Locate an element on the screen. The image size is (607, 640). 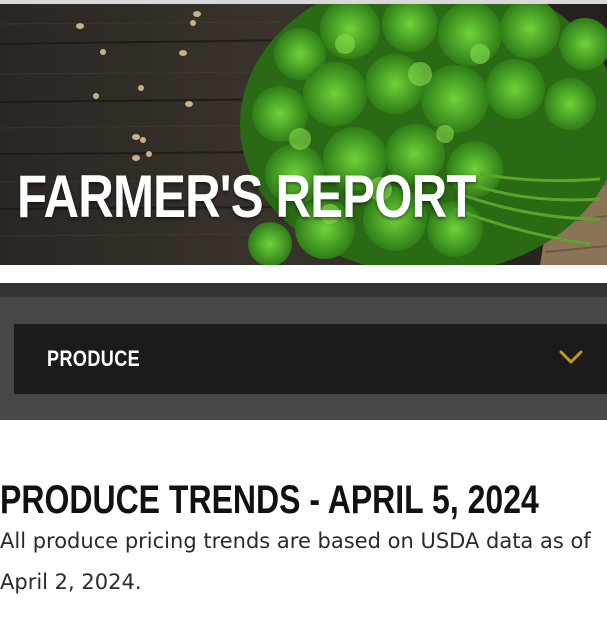
panel-top-band is located at coordinates (303, 290).